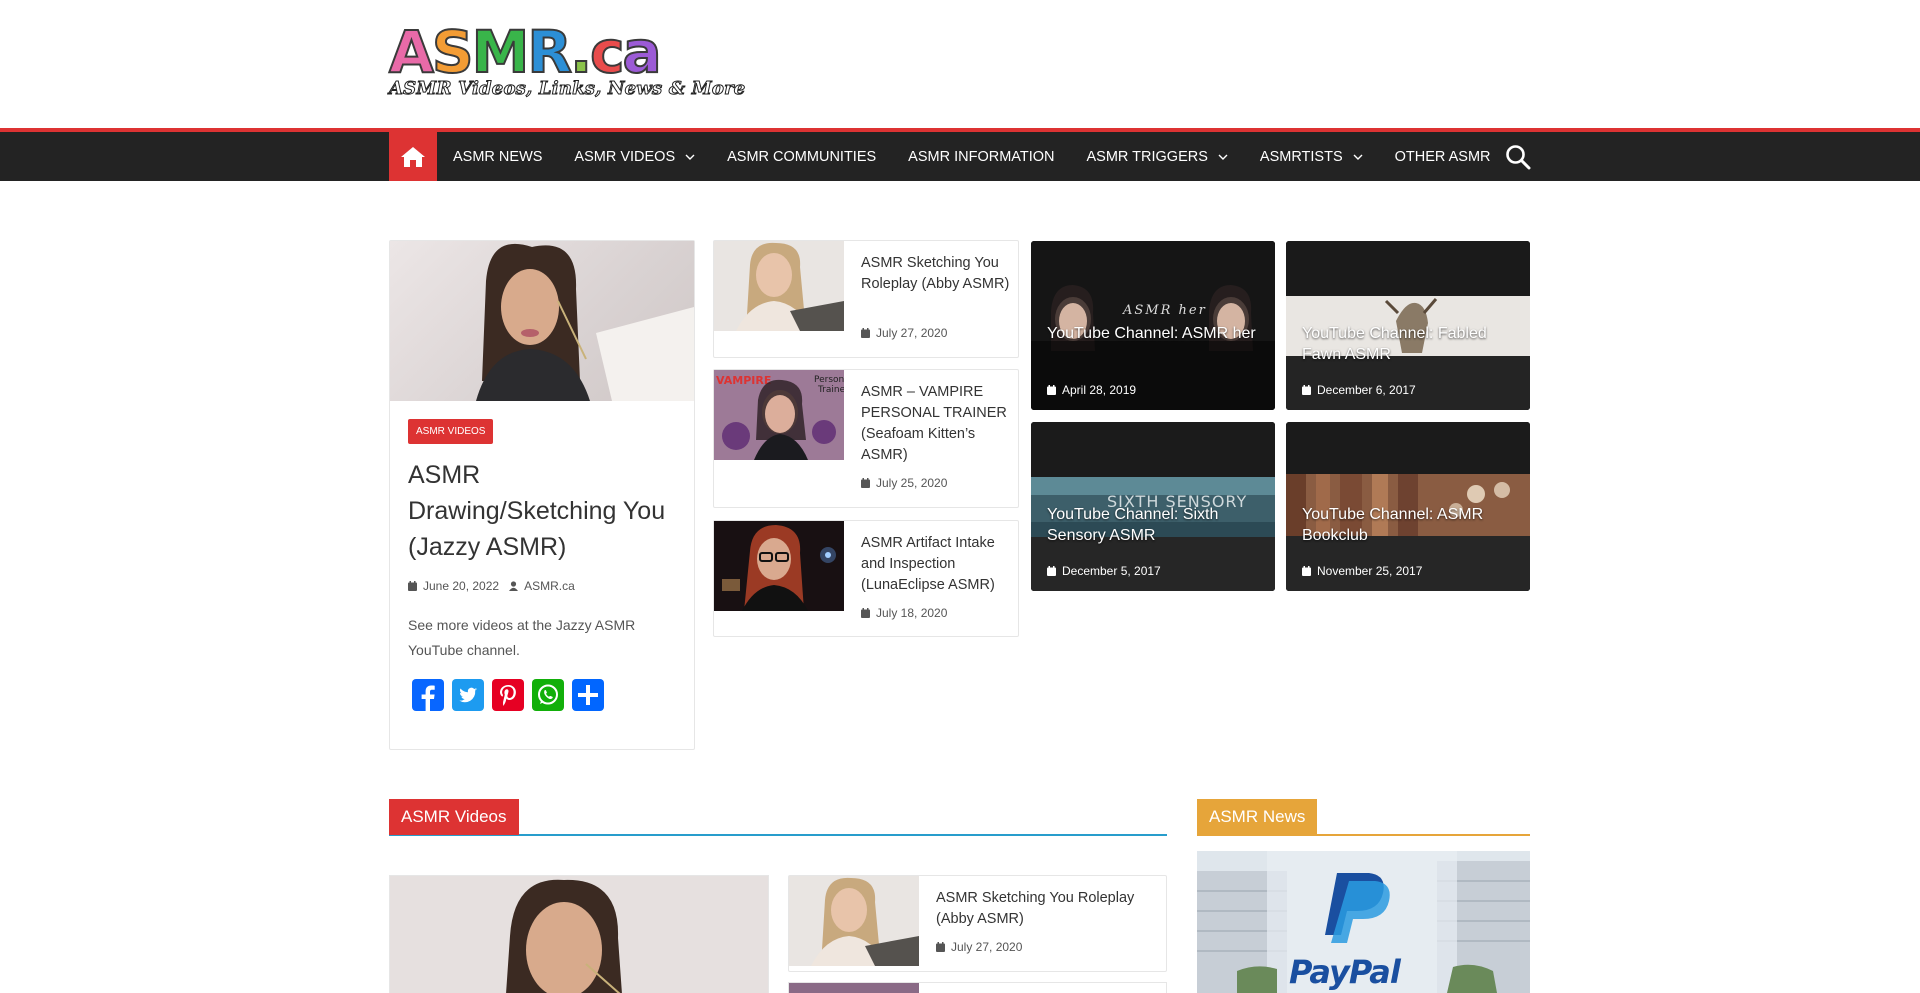 Image resolution: width=1920 pixels, height=993 pixels. Describe the element at coordinates (829, 380) in the screenshot. I see `svg-text: Person` at that location.